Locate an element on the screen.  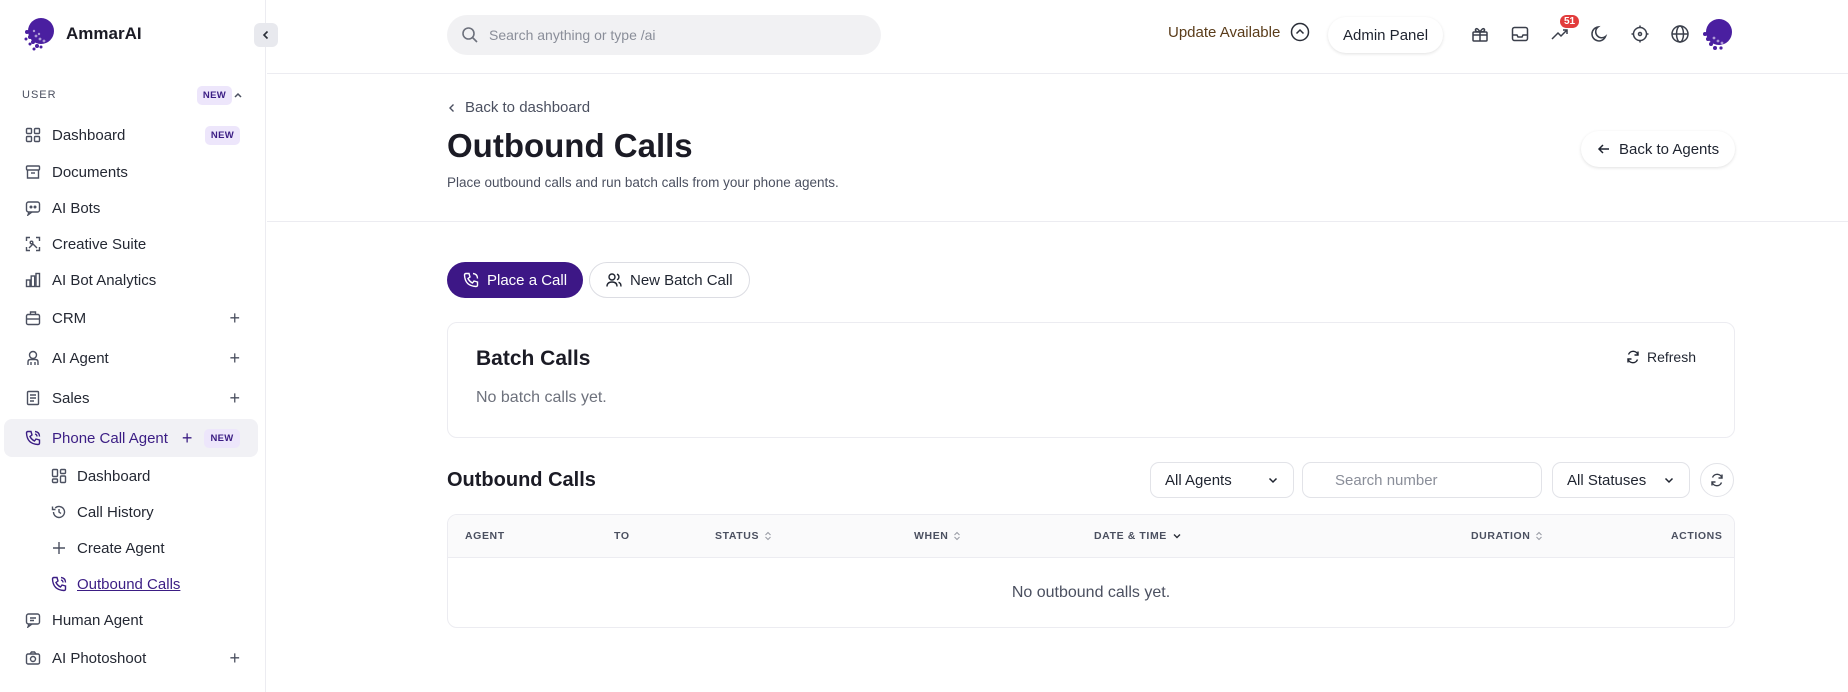
sidebar-item-phone-call-agent: Phone Call Agent + NEW is located at coordinates (131, 438).